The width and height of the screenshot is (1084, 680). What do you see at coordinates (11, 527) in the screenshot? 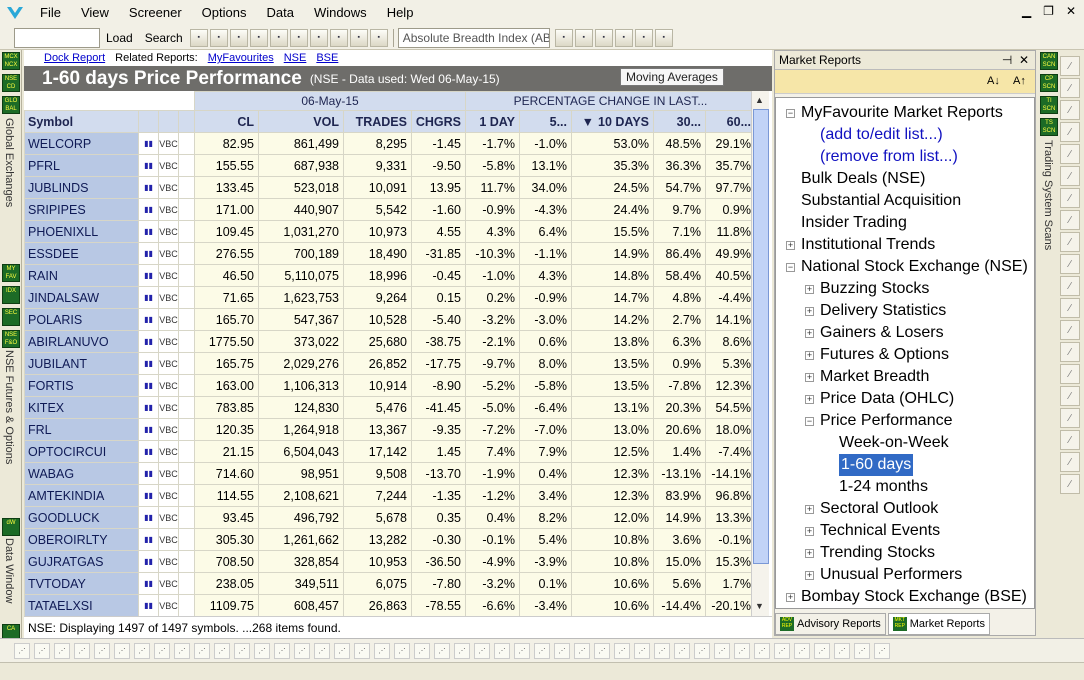
I see `data-window-button: dW` at bounding box center [11, 527].